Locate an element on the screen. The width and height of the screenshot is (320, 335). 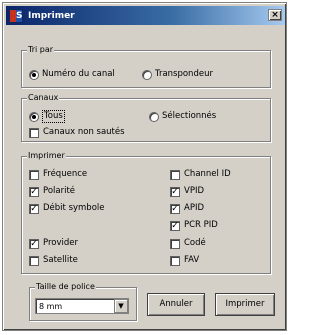
window-title: Imprimer is located at coordinates (51, 15).